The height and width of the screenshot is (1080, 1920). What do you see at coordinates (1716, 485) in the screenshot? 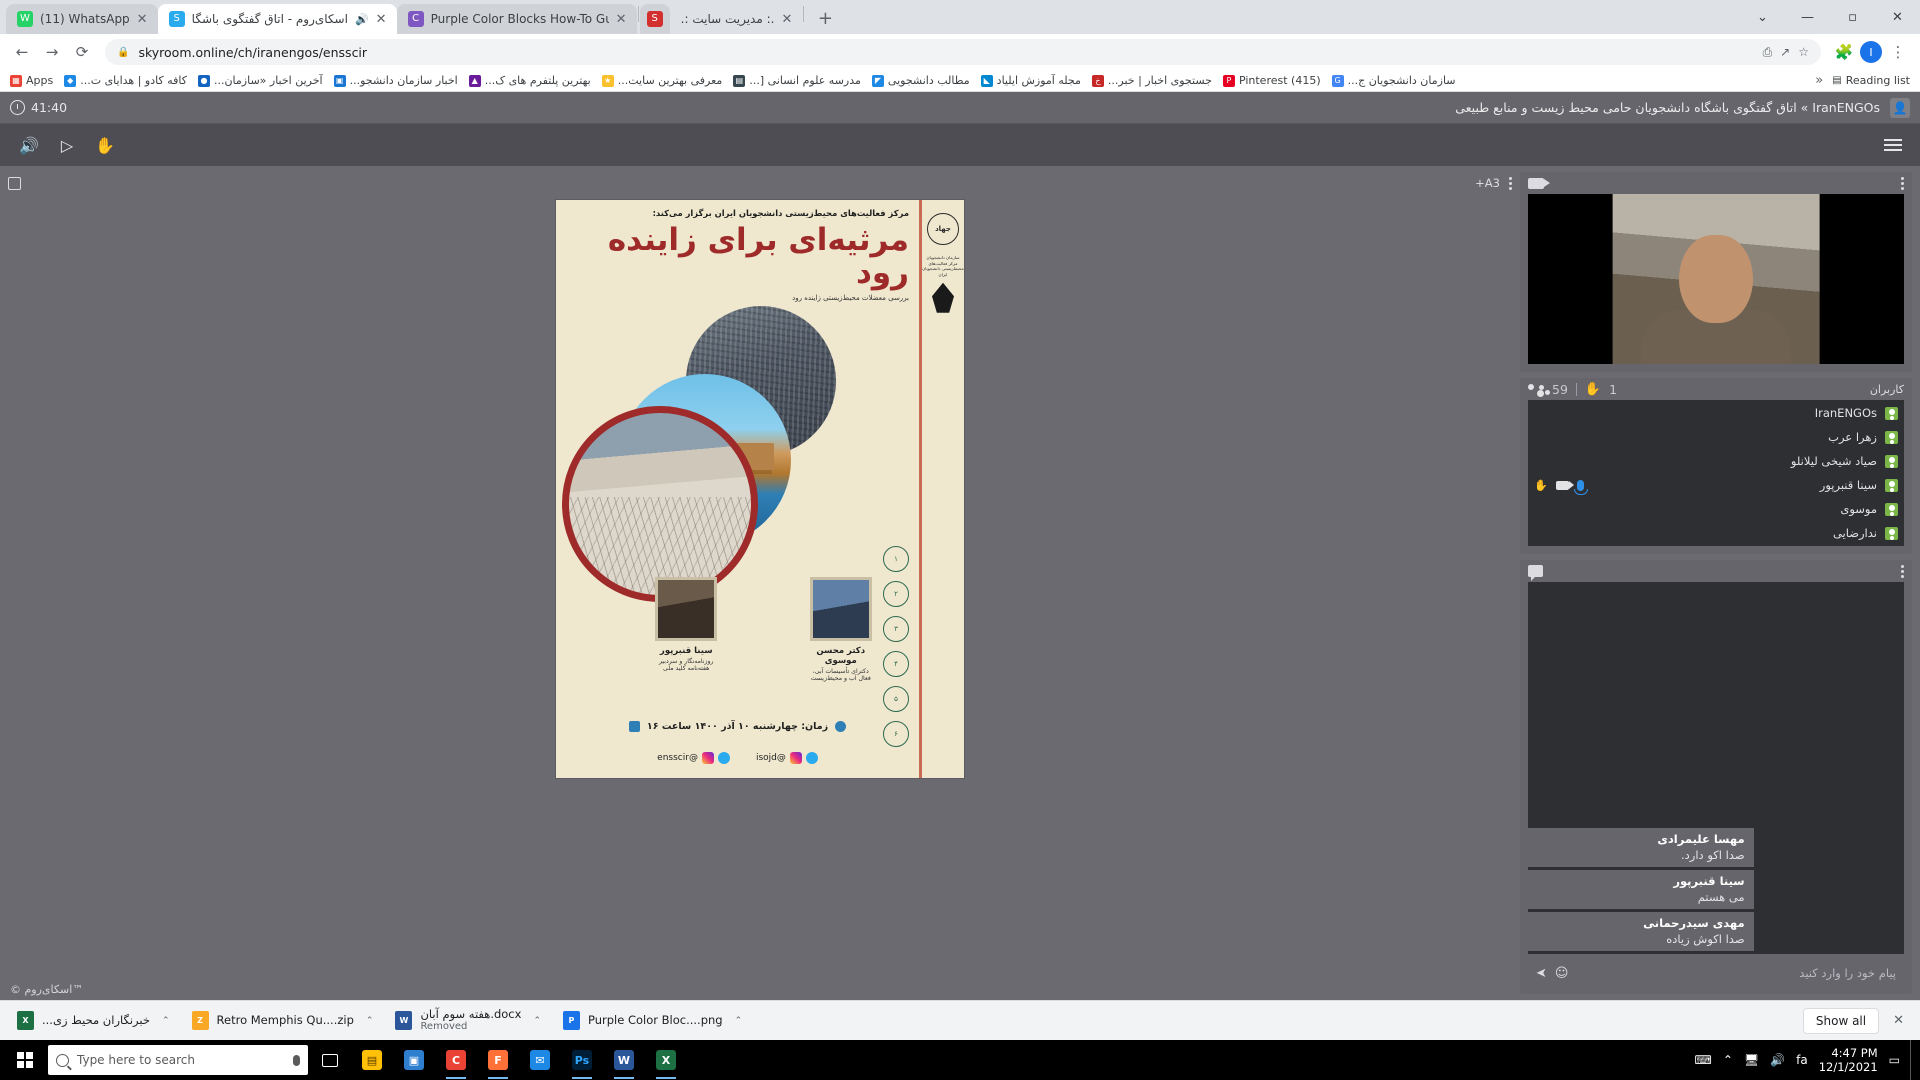
I see `list-item: سینا قنبرپور ✋` at bounding box center [1716, 485].